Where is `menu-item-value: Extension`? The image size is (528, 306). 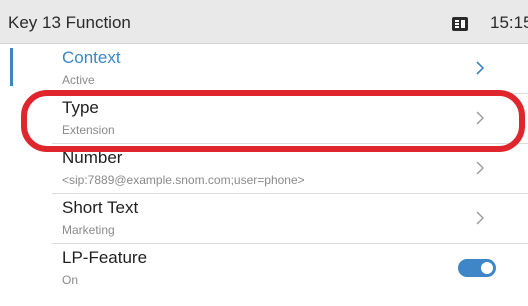
menu-item-value: Extension is located at coordinates (88, 130).